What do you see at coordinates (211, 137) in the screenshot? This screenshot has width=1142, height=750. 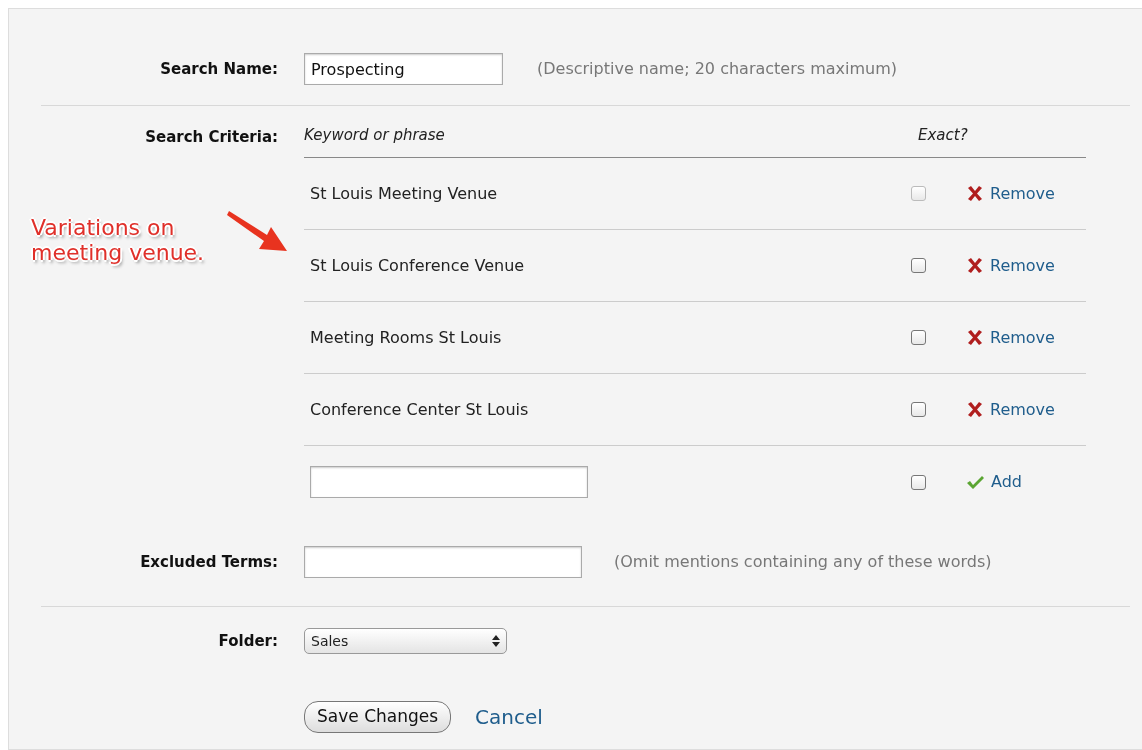 I see `field-label: Search Criteria:` at bounding box center [211, 137].